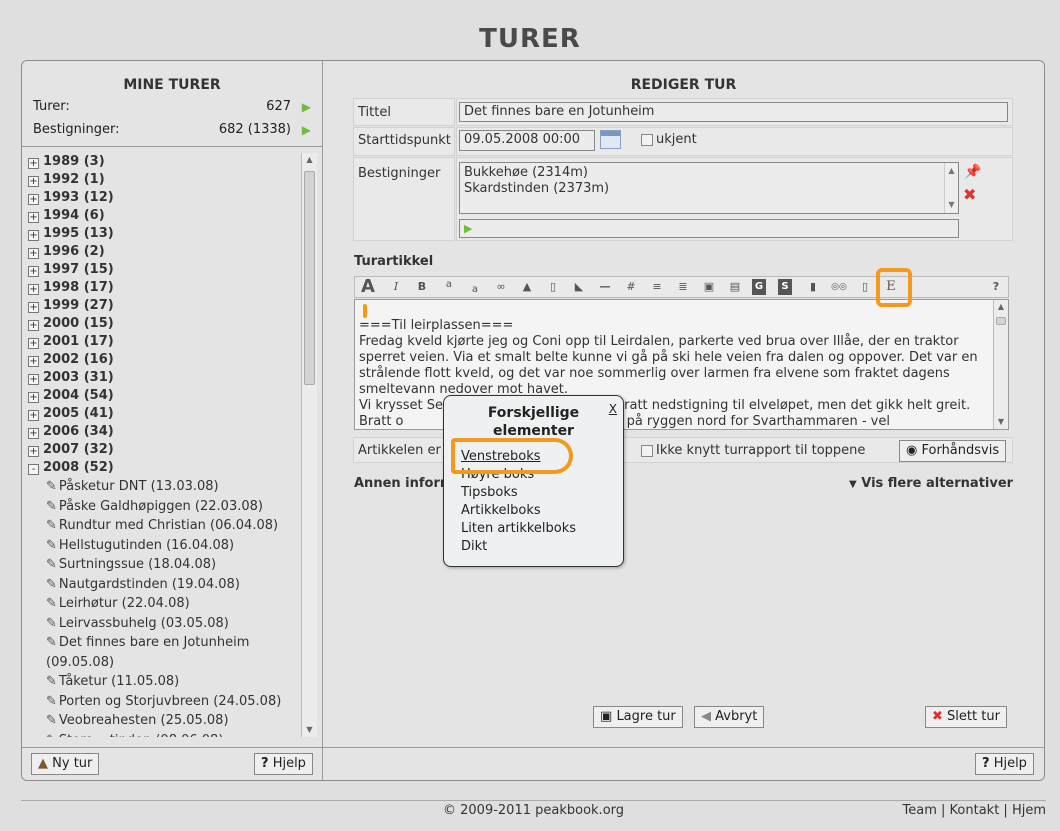  What do you see at coordinates (164, 432) in the screenshot?
I see `tree-year-item: +2006 (34)` at bounding box center [164, 432].